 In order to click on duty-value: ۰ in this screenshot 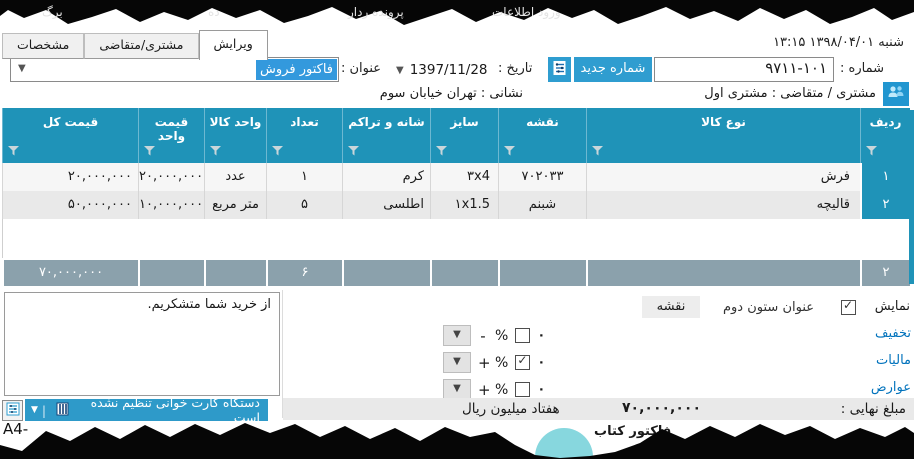, I will do `click(541, 389)`.